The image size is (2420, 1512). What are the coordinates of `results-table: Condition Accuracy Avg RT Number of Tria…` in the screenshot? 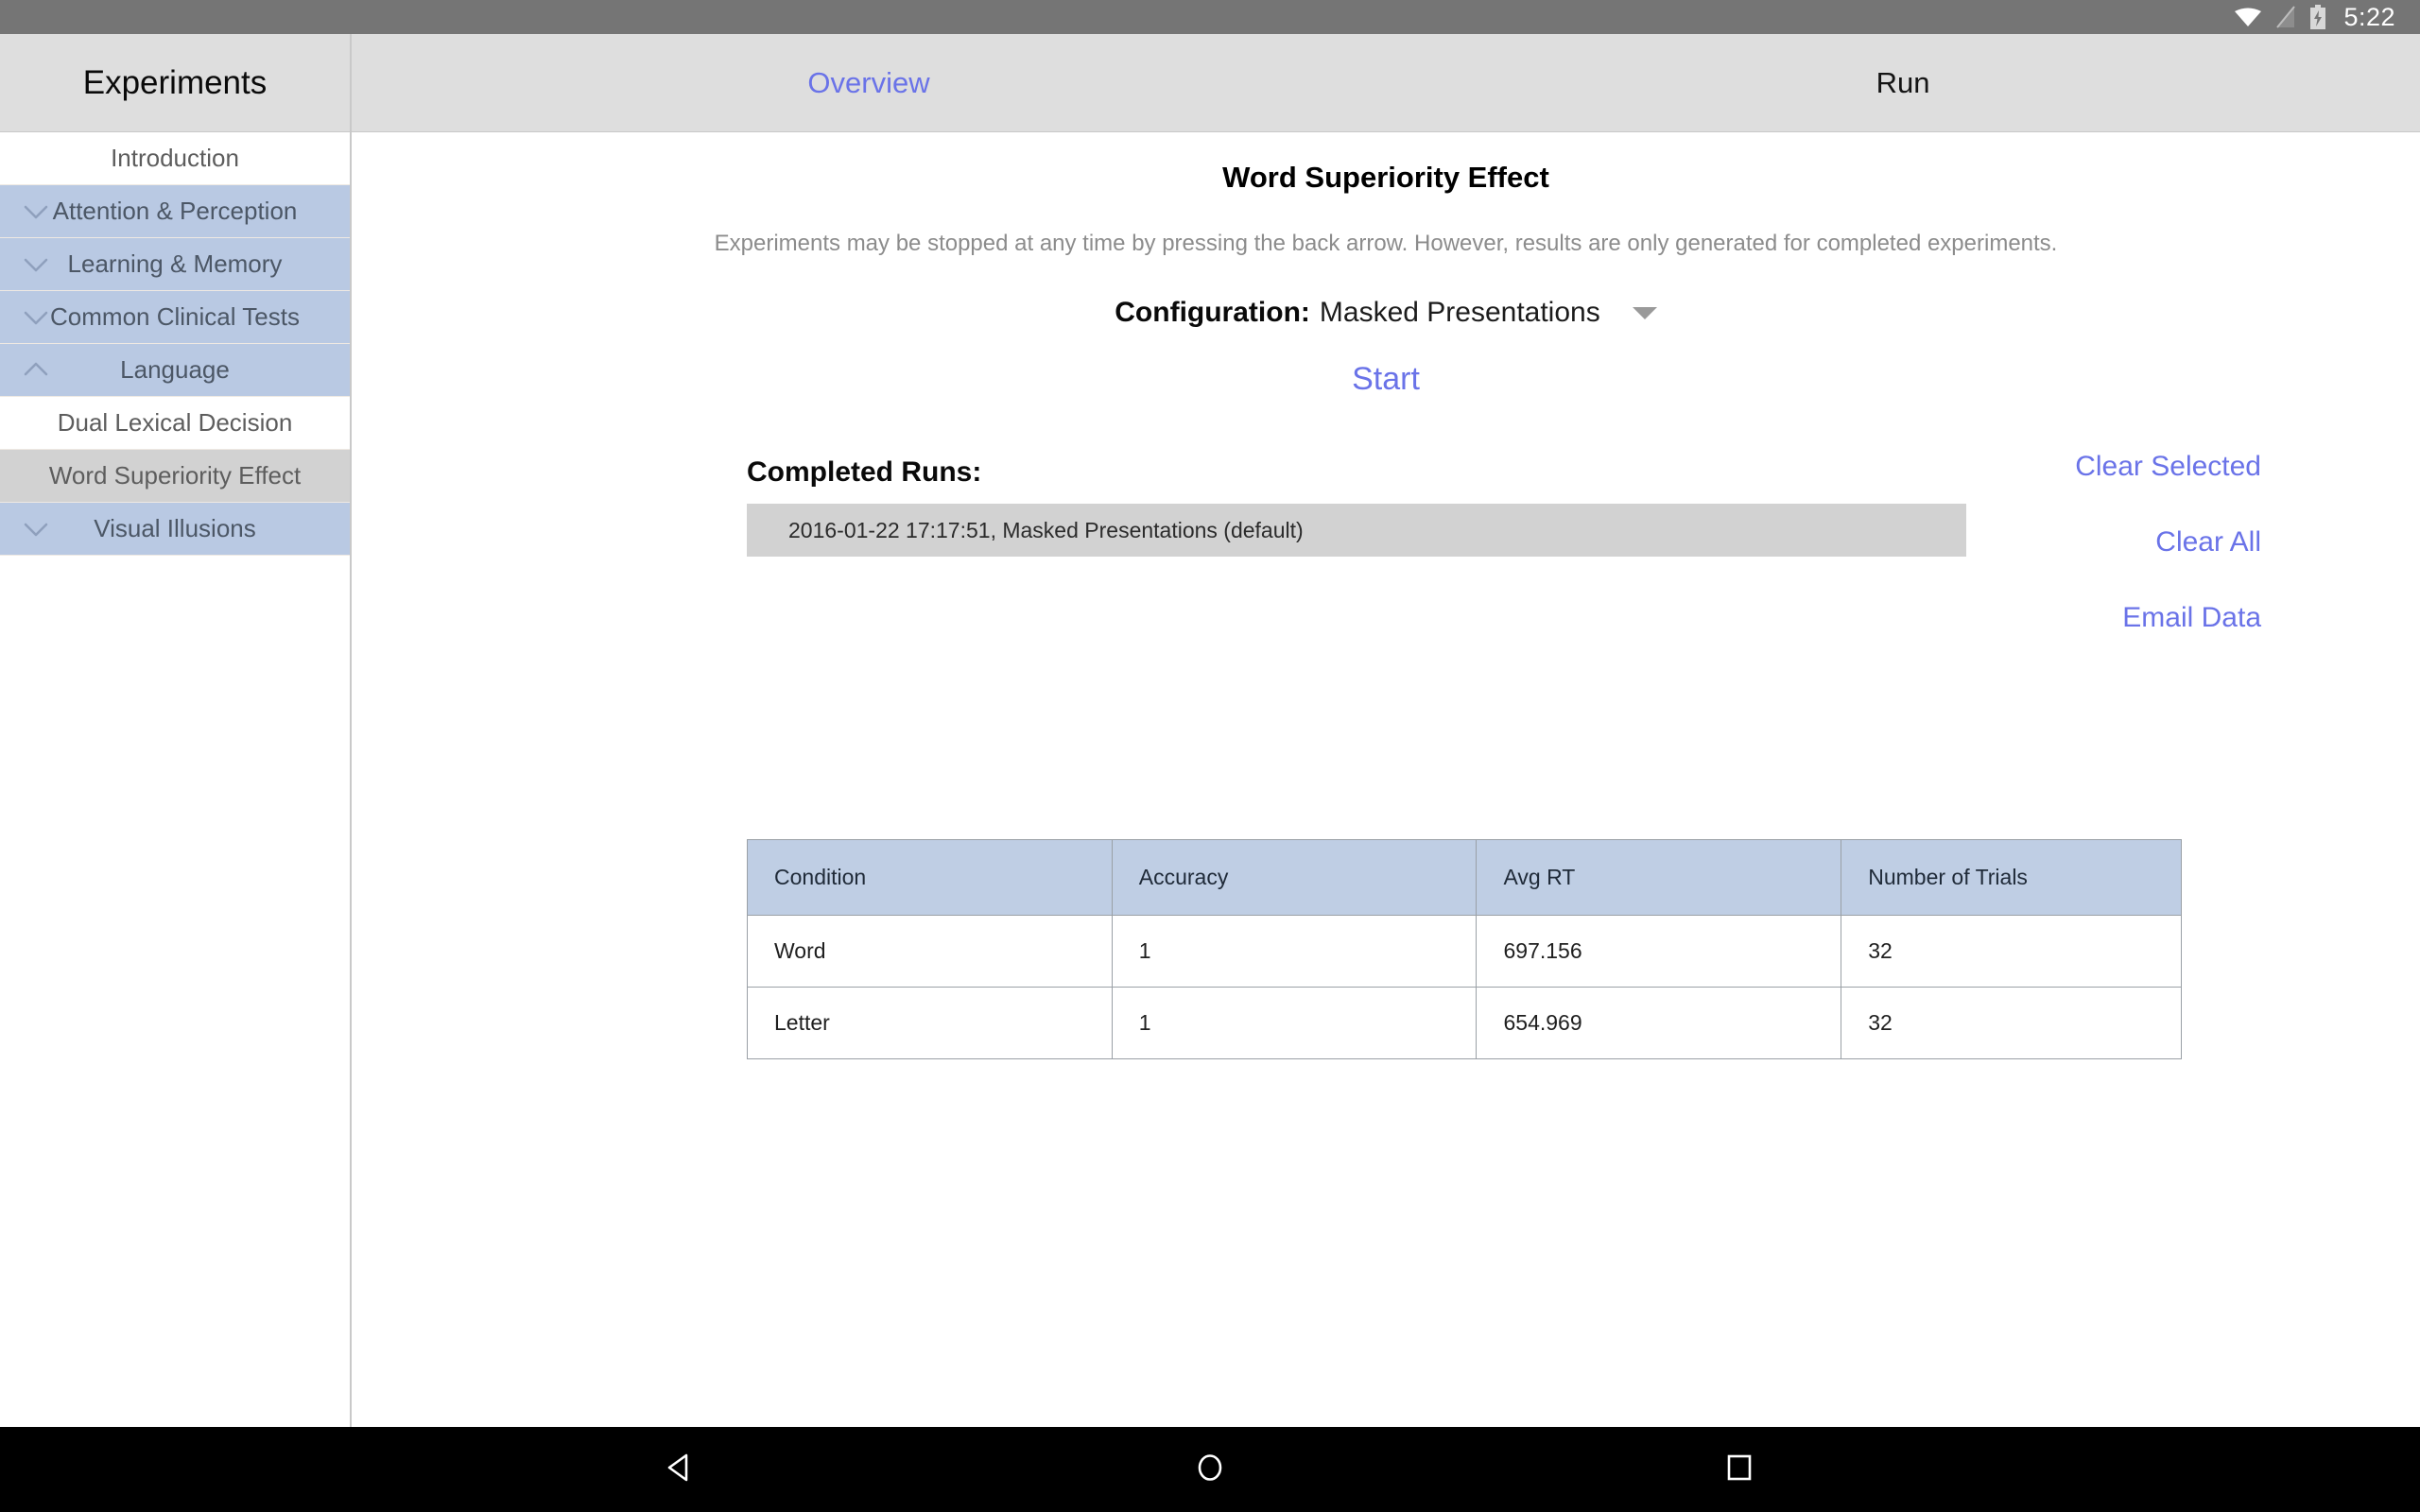 It's located at (1464, 949).